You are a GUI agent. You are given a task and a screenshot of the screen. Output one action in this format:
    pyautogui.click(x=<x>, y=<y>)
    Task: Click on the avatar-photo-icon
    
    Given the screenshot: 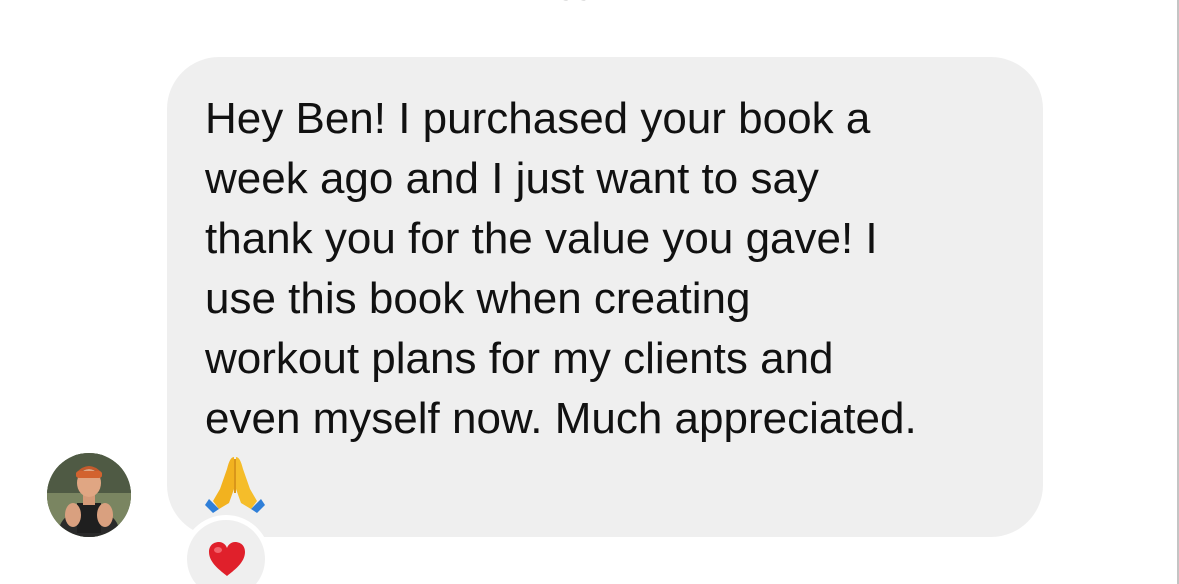 What is the action you would take?
    pyautogui.click(x=89, y=495)
    